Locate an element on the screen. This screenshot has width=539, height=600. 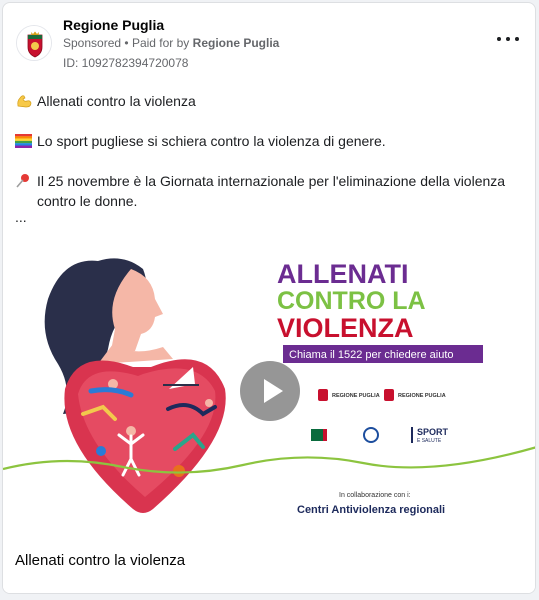
sponsored-label: Sponsored is located at coordinates (92, 43).